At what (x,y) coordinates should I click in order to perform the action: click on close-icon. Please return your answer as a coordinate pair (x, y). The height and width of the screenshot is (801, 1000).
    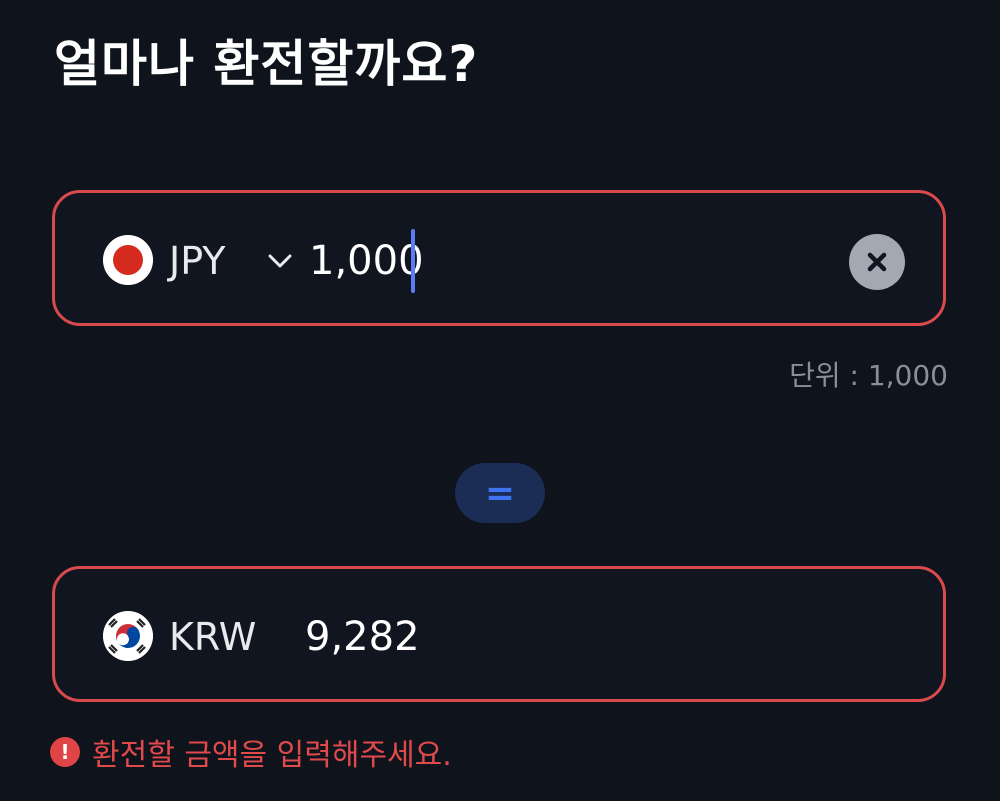
    Looking at the image, I should click on (877, 262).